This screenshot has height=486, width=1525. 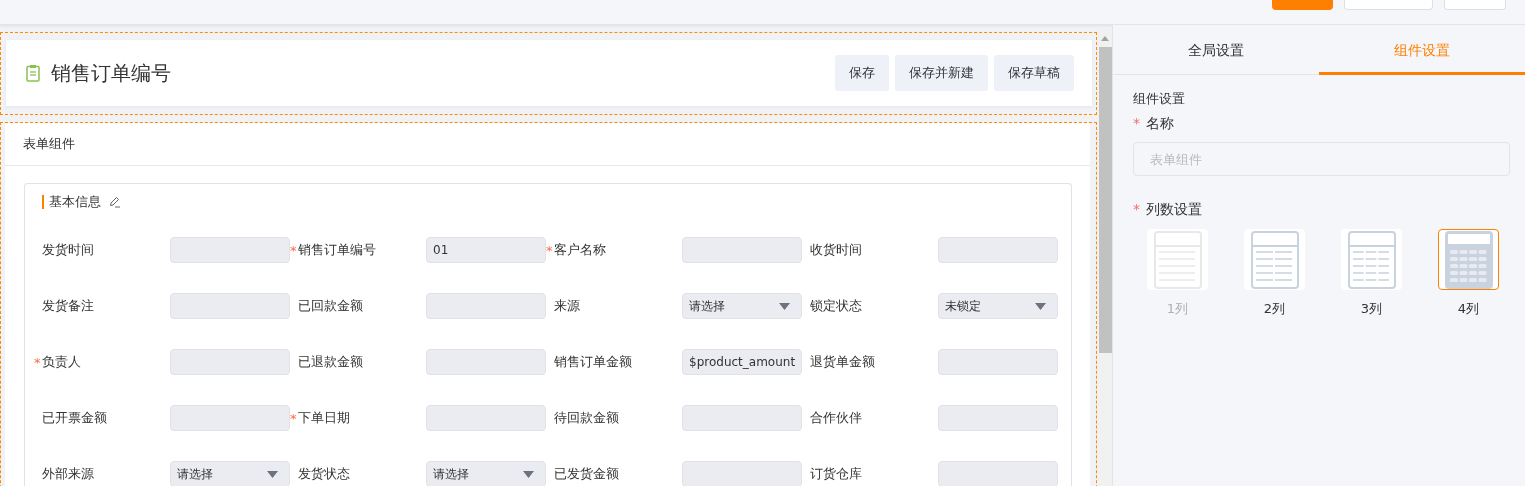 I want to click on field-label: 退货单金额, so click(x=842, y=362).